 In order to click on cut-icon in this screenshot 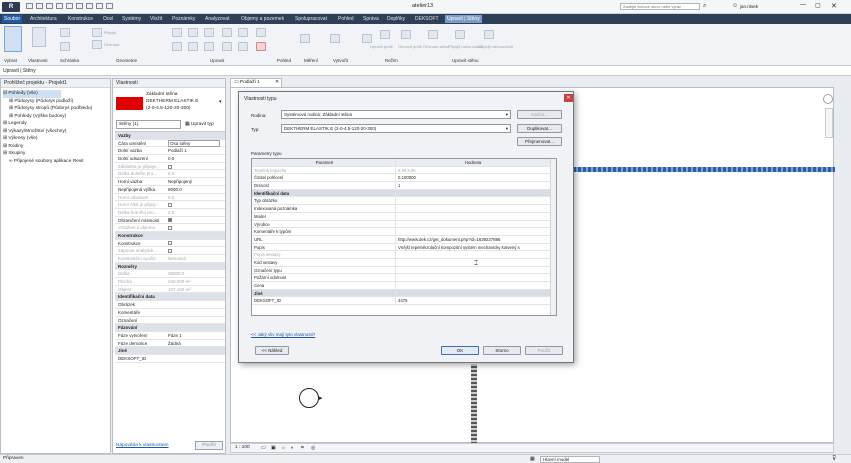, I will do `click(65, 46)`.